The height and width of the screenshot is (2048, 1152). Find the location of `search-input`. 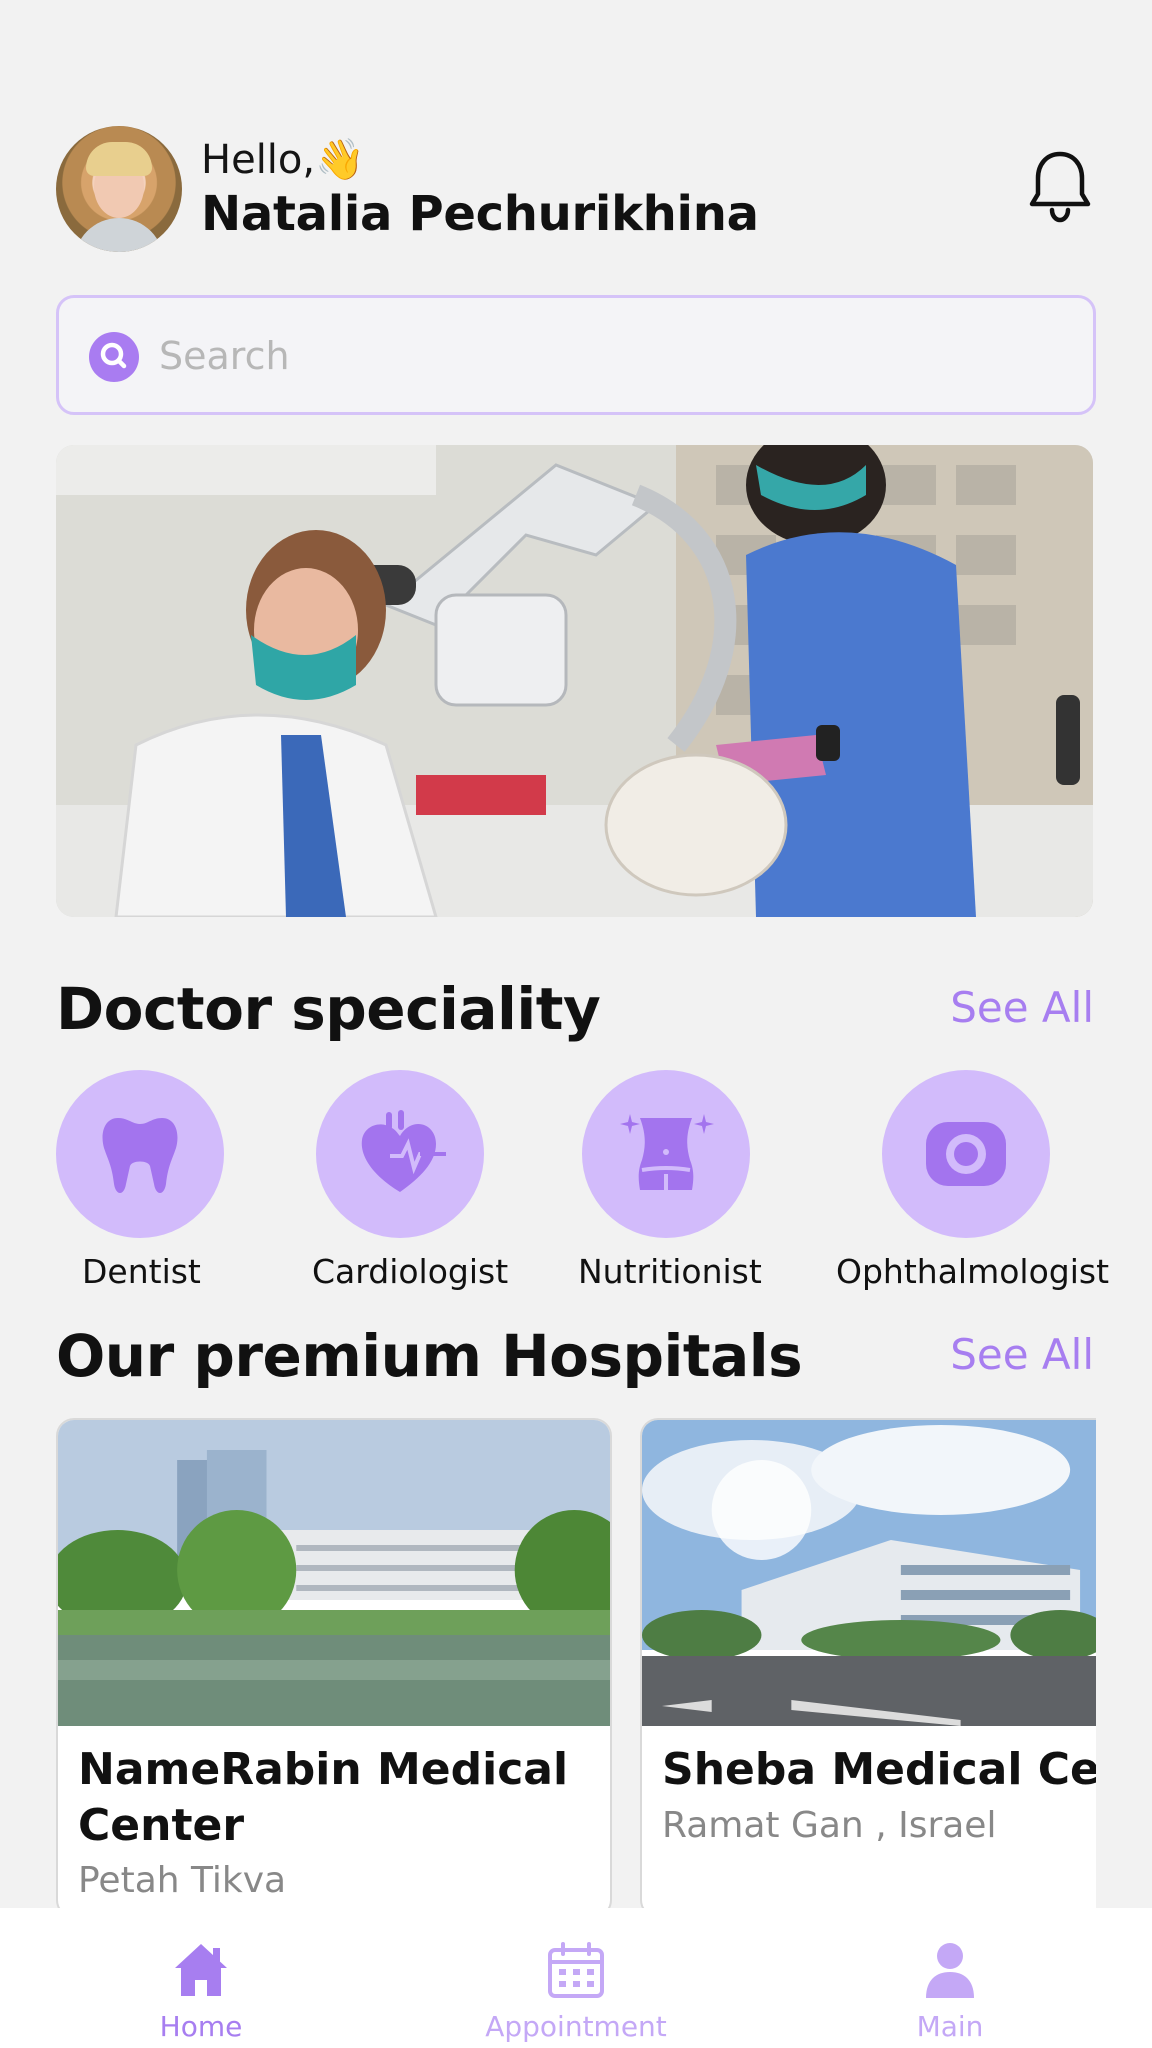

search-input is located at coordinates (609, 356).